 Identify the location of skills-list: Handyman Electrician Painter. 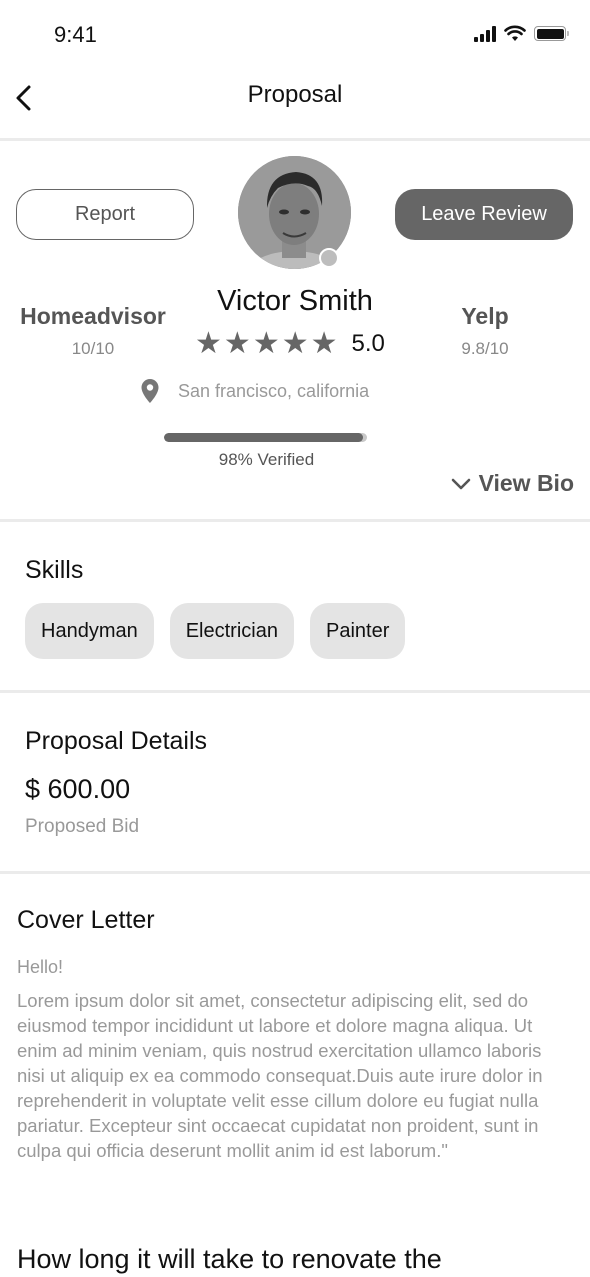
(215, 631).